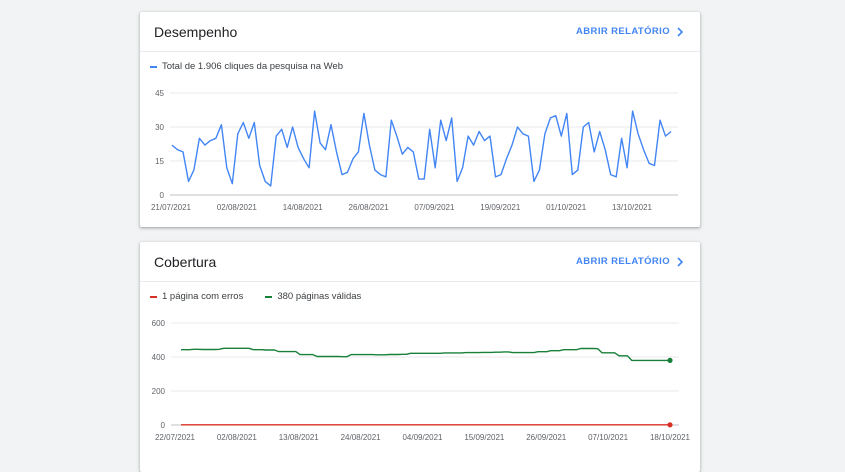 This screenshot has height=472, width=845. Describe the element at coordinates (361, 437) in the screenshot. I see `x-tick-label: 24/08/2021` at that location.